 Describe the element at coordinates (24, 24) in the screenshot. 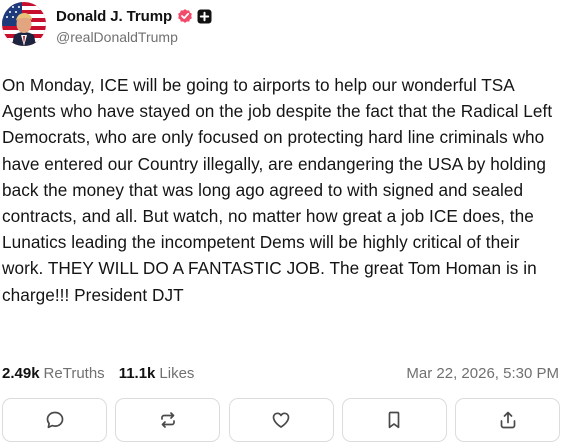

I see `avatar` at that location.